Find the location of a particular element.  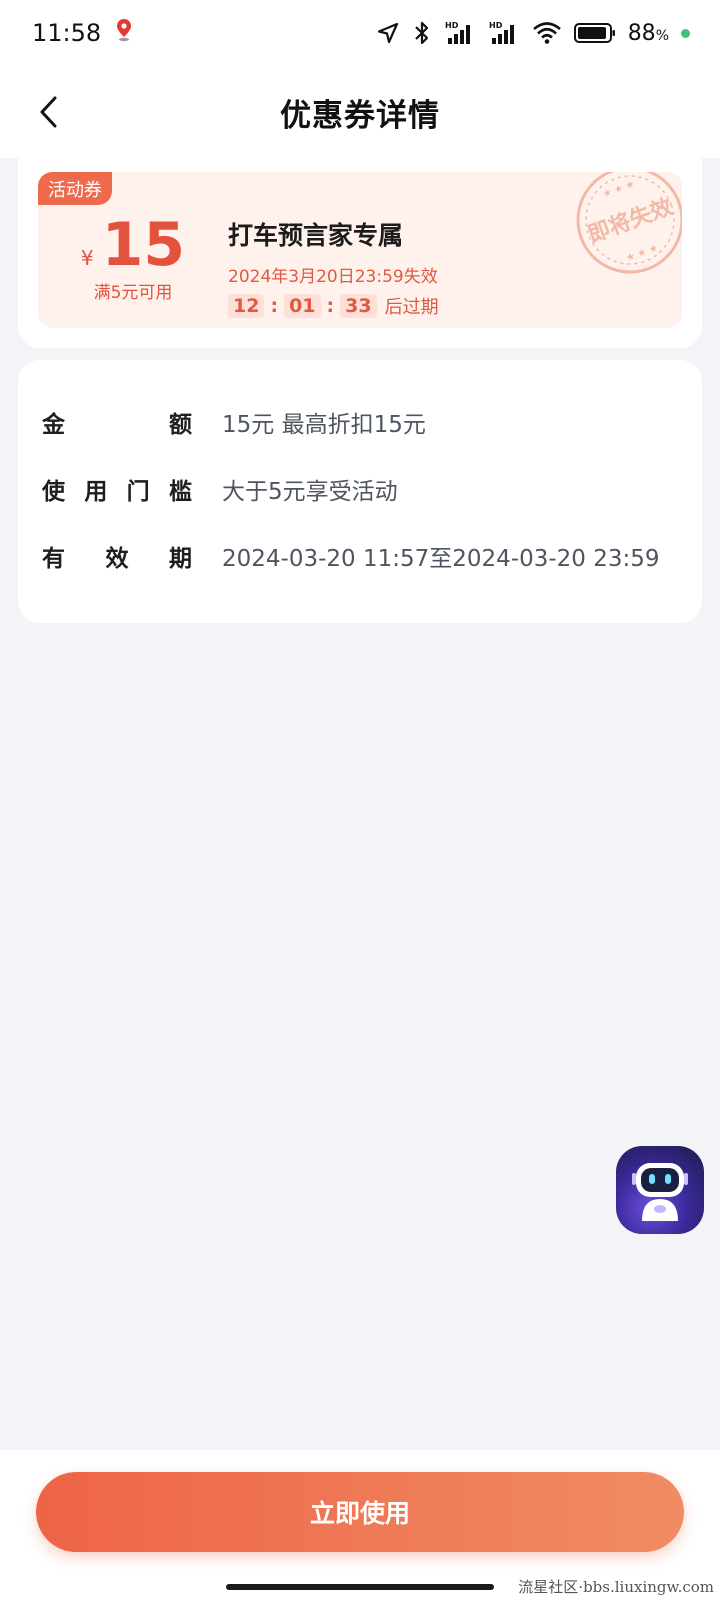

countdown-seconds: 33 is located at coordinates (358, 306).